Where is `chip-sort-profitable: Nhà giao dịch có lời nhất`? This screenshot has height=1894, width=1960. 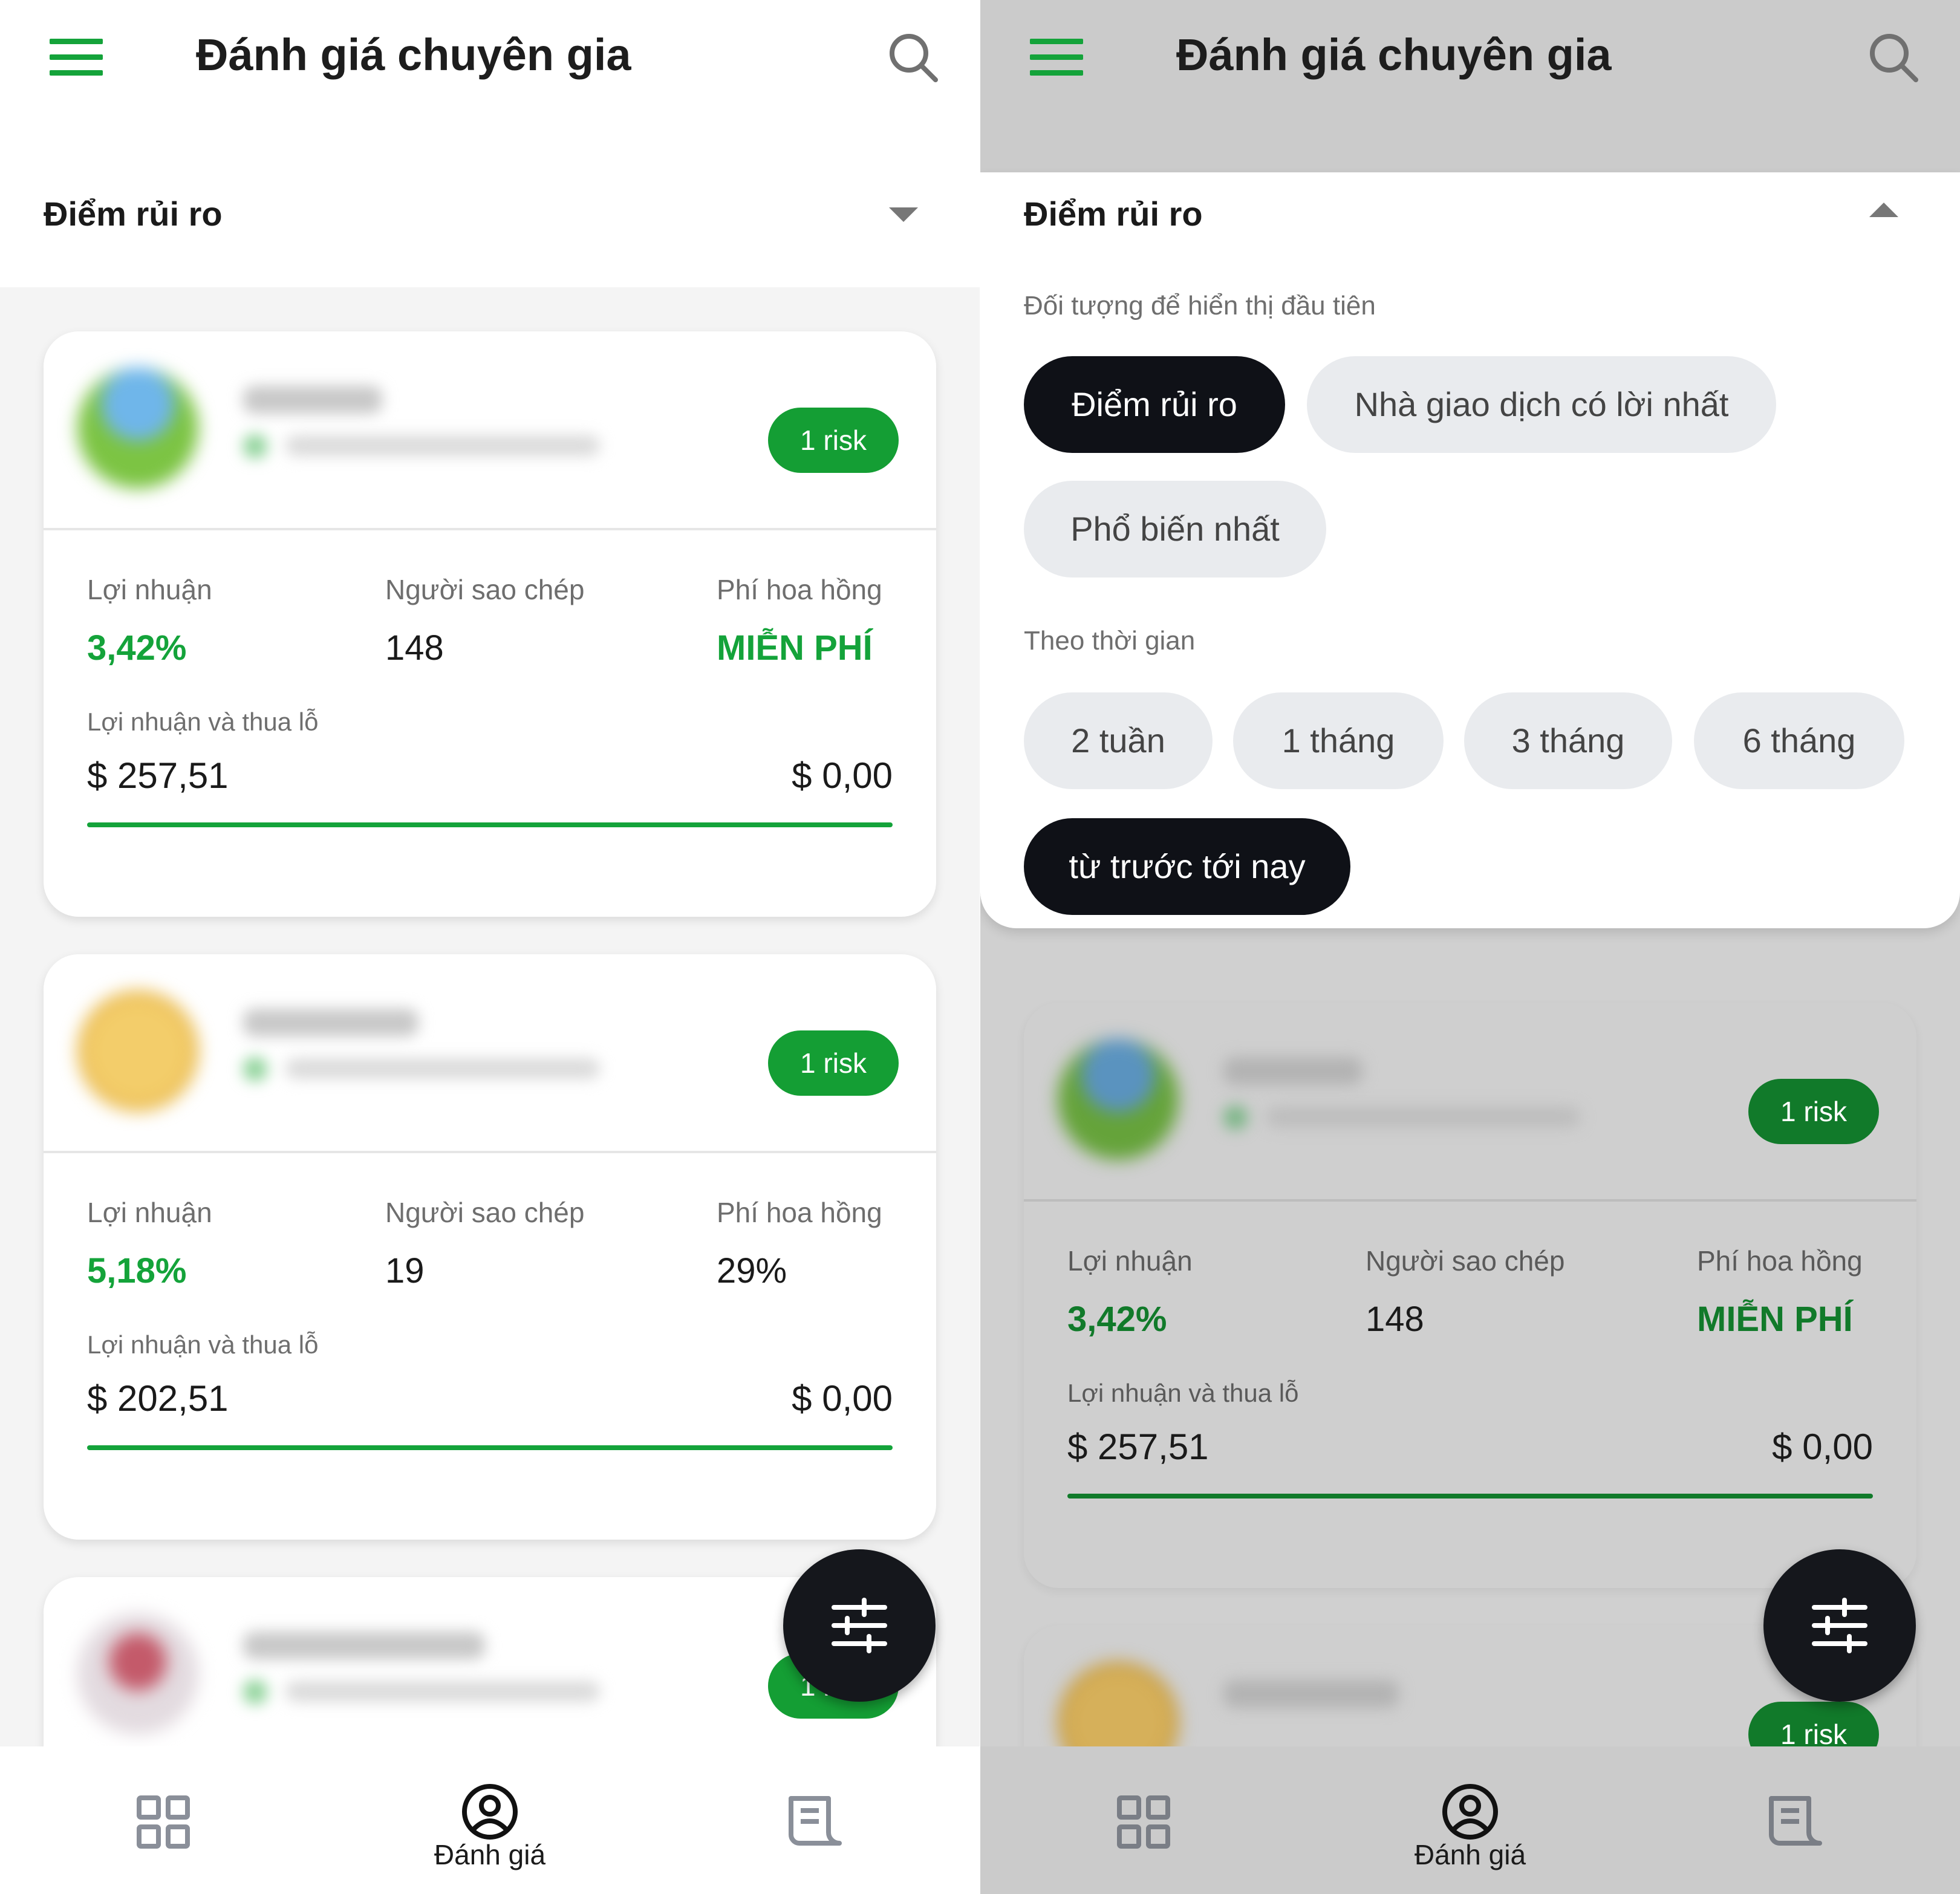 chip-sort-profitable: Nhà giao dịch có lời nhất is located at coordinates (1541, 405).